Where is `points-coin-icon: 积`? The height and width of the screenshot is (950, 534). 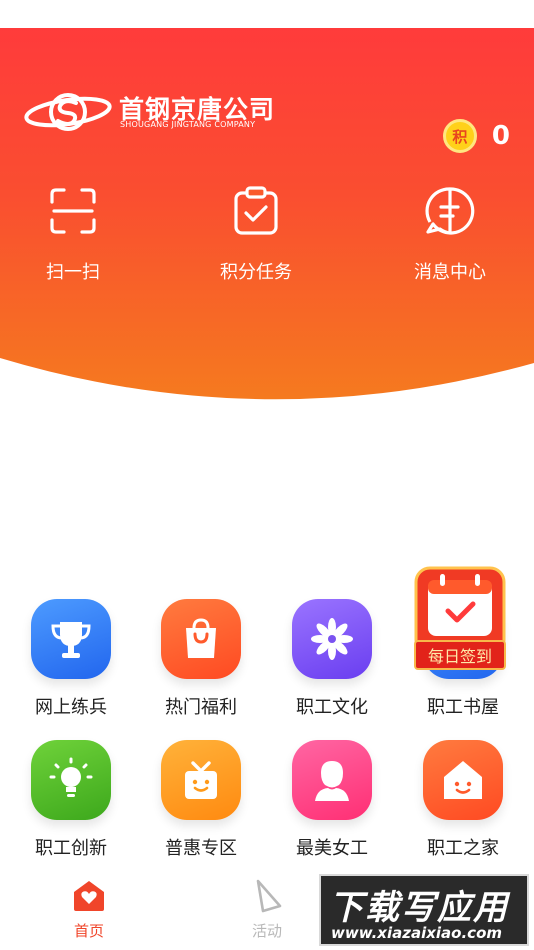 points-coin-icon: 积 is located at coordinates (459, 136).